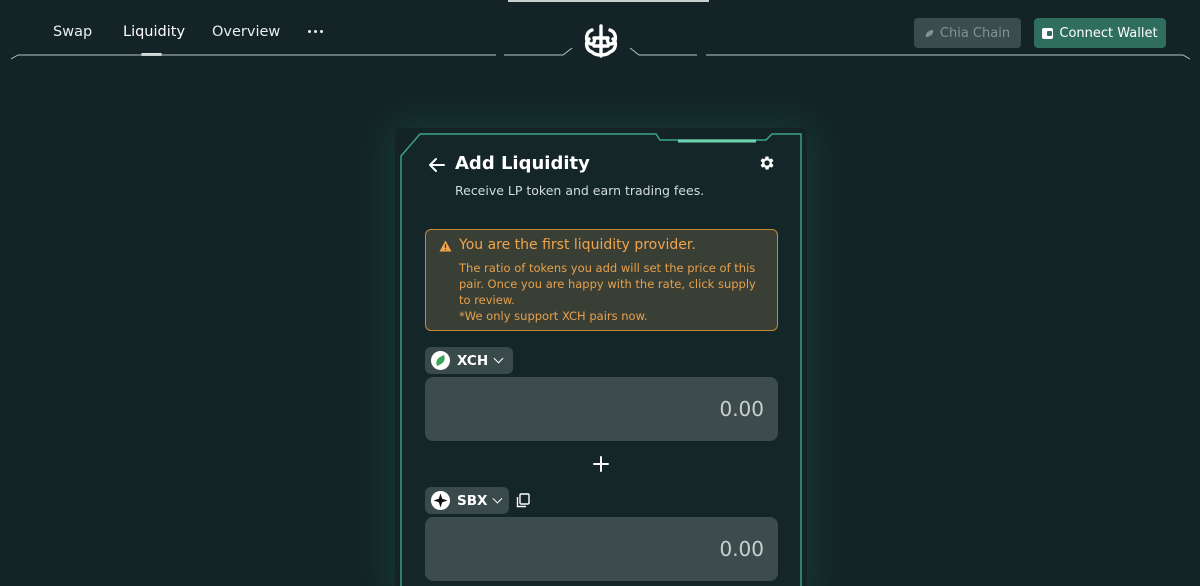 This screenshot has width=1200, height=586. Describe the element at coordinates (975, 33) in the screenshot. I see `chia-chain-label: Chia Chain` at that location.